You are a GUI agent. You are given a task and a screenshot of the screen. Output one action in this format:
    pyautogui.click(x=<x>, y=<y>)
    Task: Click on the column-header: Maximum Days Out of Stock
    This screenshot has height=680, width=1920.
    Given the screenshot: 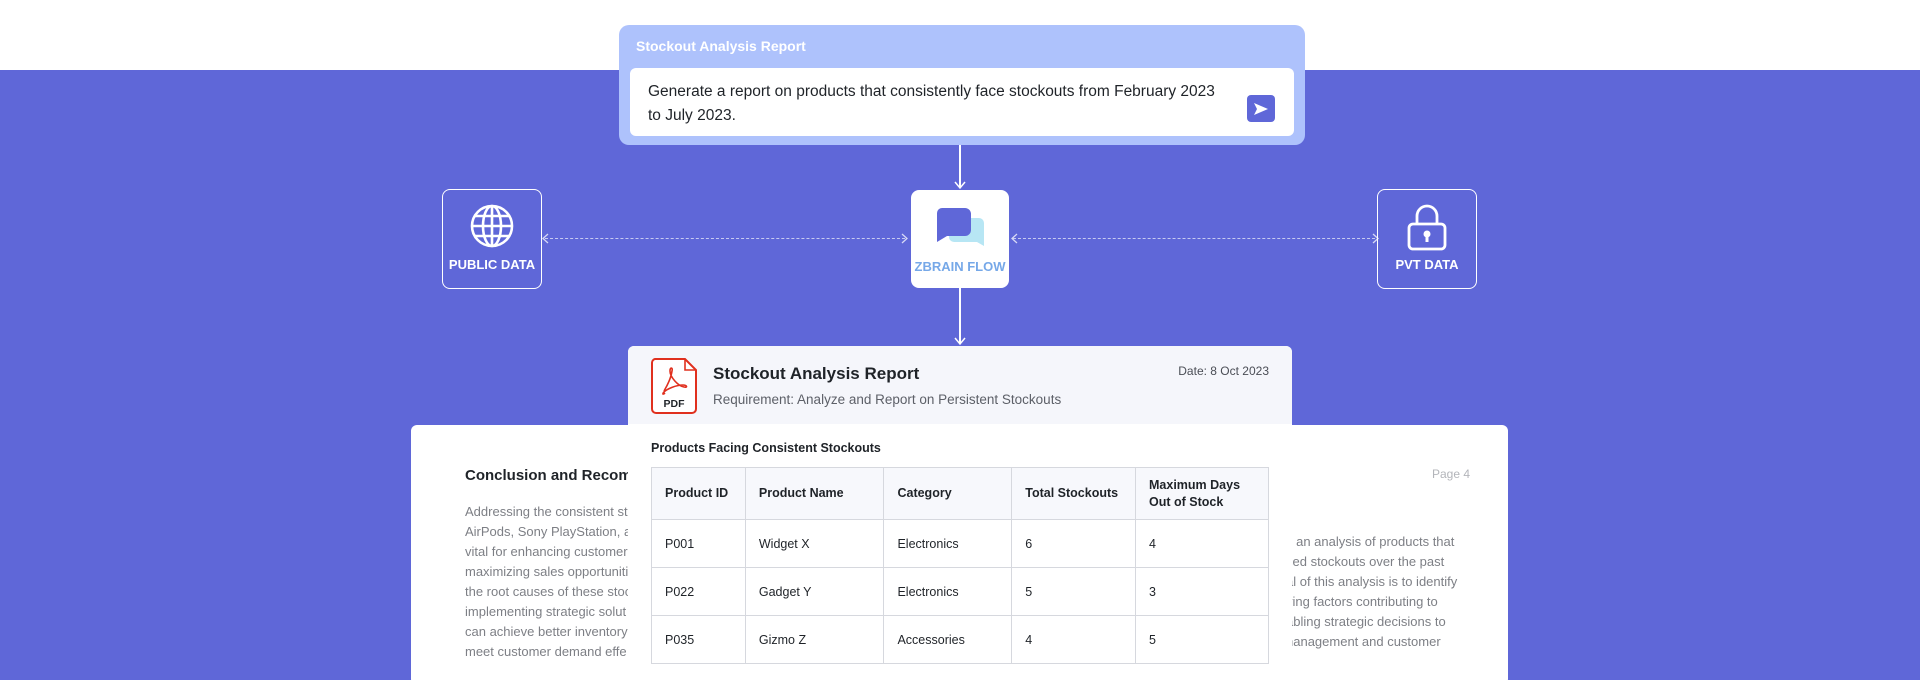 What is the action you would take?
    pyautogui.click(x=1202, y=493)
    